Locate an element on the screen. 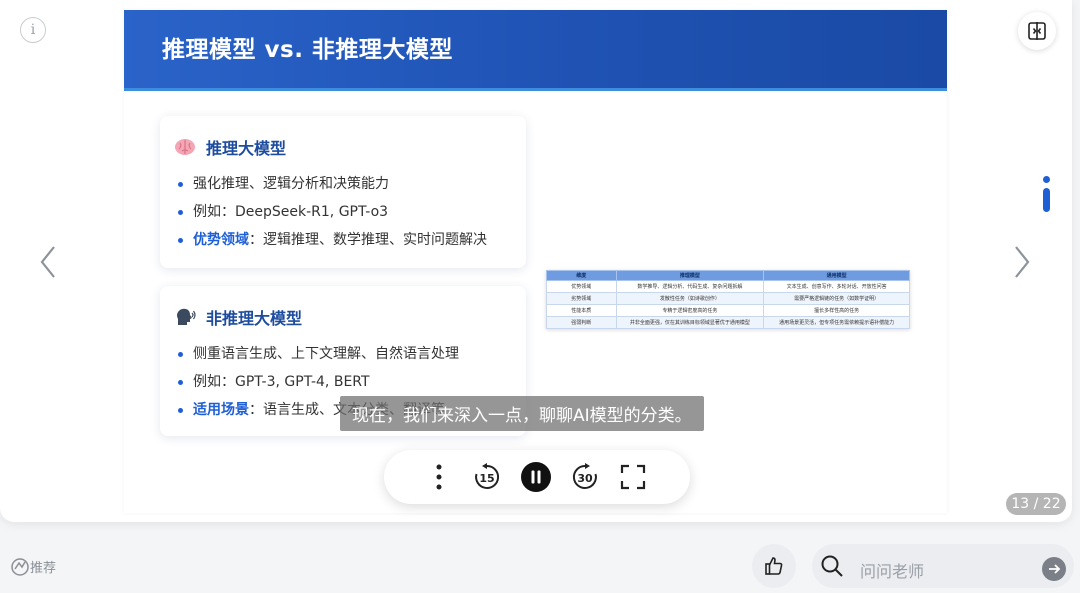 The width and height of the screenshot is (1080, 593). table-cell: 专精于逻辑密度高的任务 is located at coordinates (690, 310).